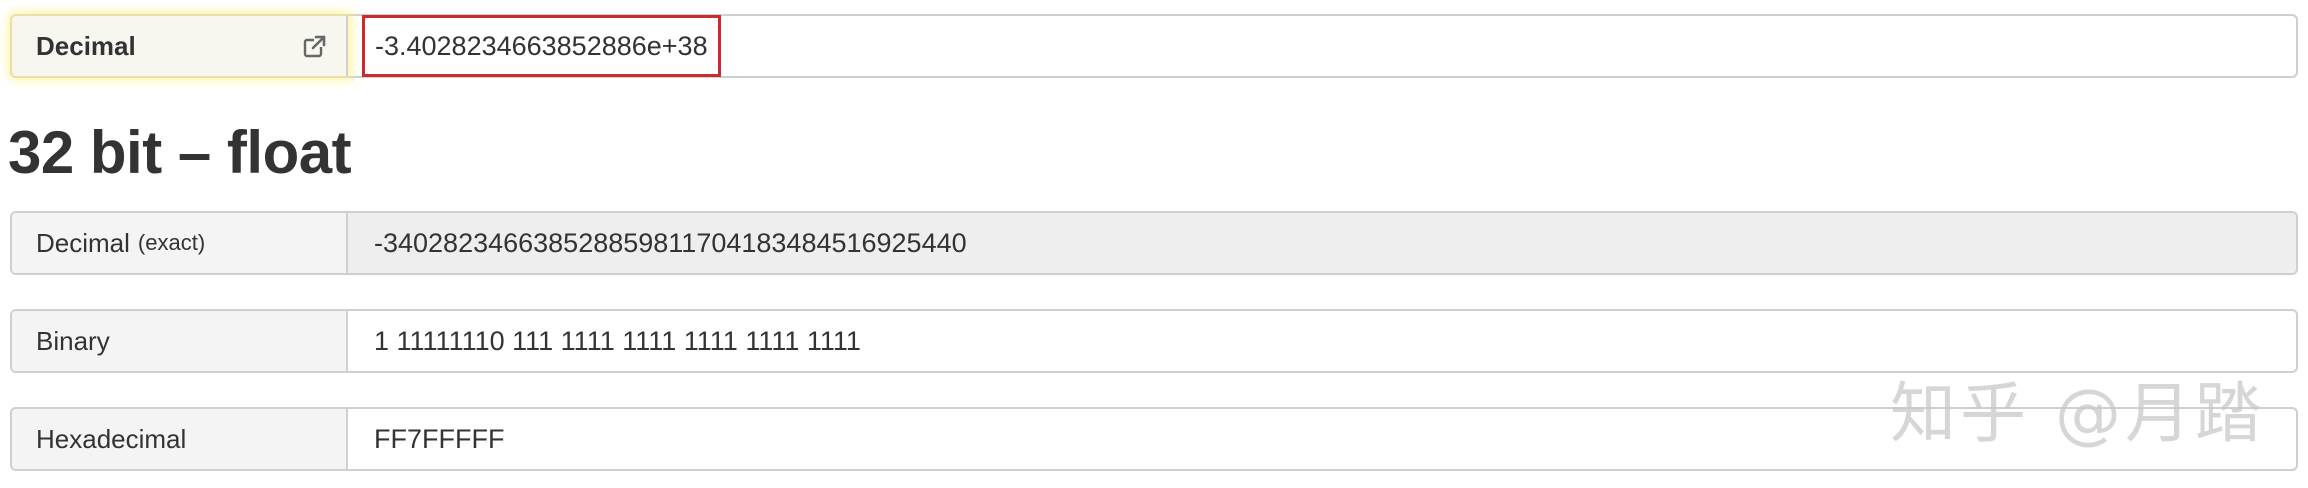 This screenshot has width=2308, height=488. I want to click on external-link-icon, so click(315, 46).